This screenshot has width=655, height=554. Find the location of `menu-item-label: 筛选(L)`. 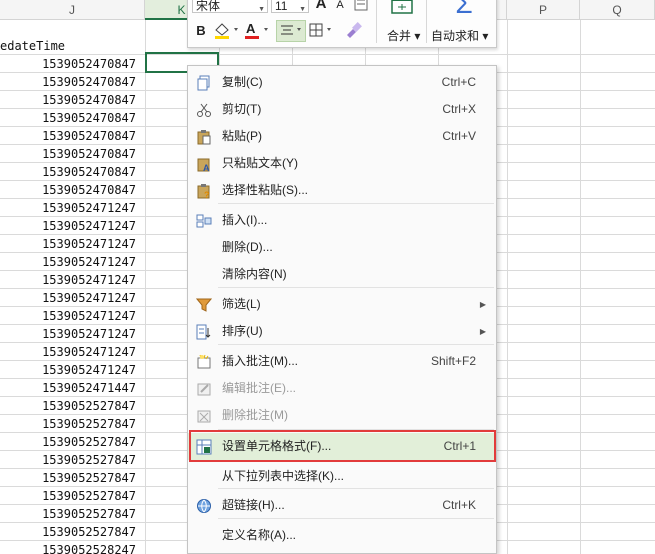

menu-item-label: 筛选(L) is located at coordinates (241, 304).